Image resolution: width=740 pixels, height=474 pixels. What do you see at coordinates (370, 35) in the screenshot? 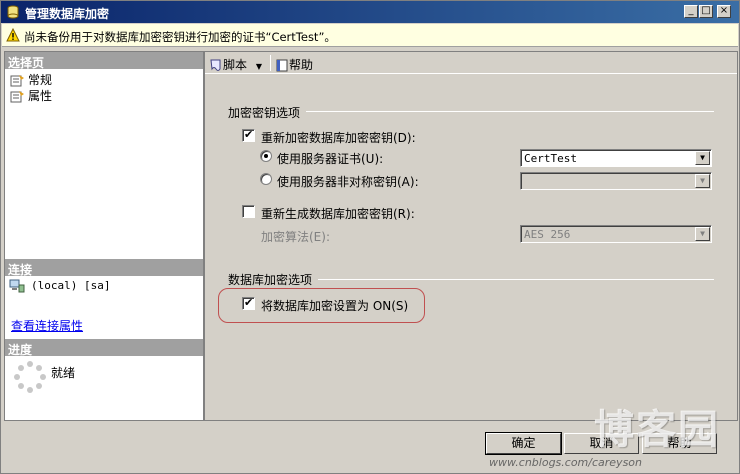
I see `warning-bar: 尚未备份用于对数据库加密密钥进行加密的证书“CertTest”。` at bounding box center [370, 35].